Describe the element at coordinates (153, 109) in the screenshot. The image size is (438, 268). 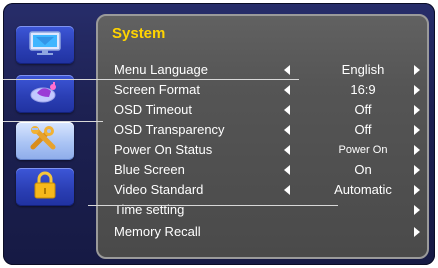
I see `menu-row-label: OSD Timeout` at that location.